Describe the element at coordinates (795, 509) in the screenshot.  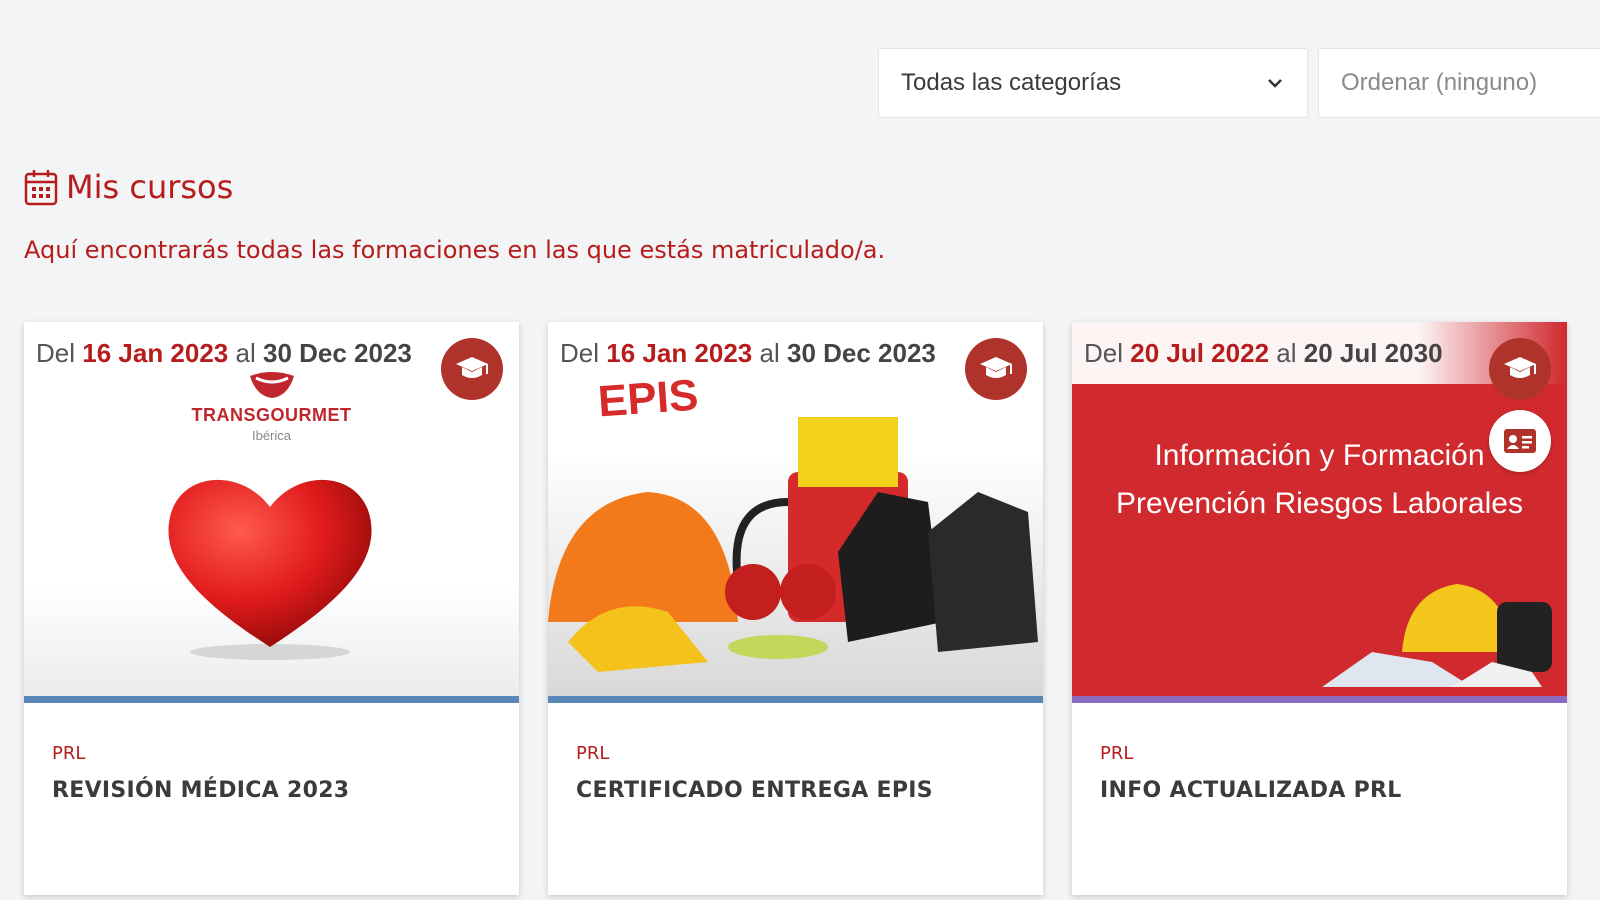
I see `course-image: Del 16 Jan 2023 al 30 Dec 2023 EPIS` at that location.